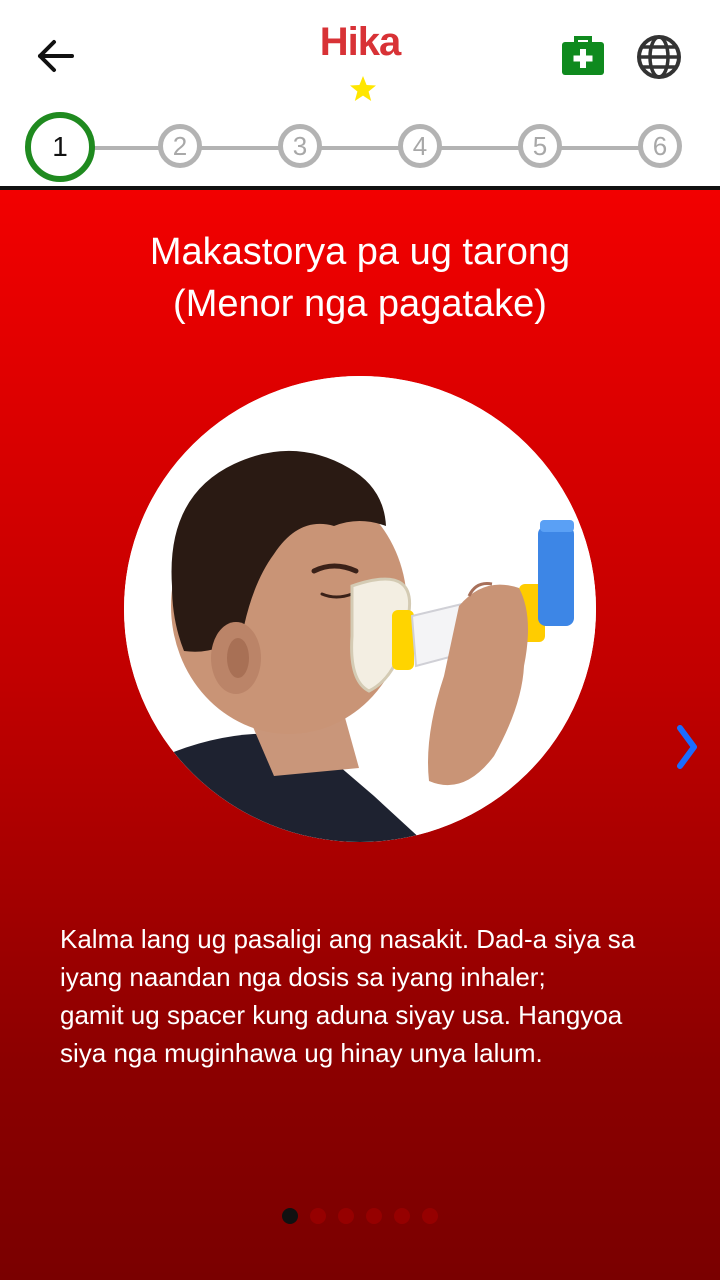 This screenshot has width=720, height=1280. What do you see at coordinates (180, 146) in the screenshot?
I see `step-2: 2` at bounding box center [180, 146].